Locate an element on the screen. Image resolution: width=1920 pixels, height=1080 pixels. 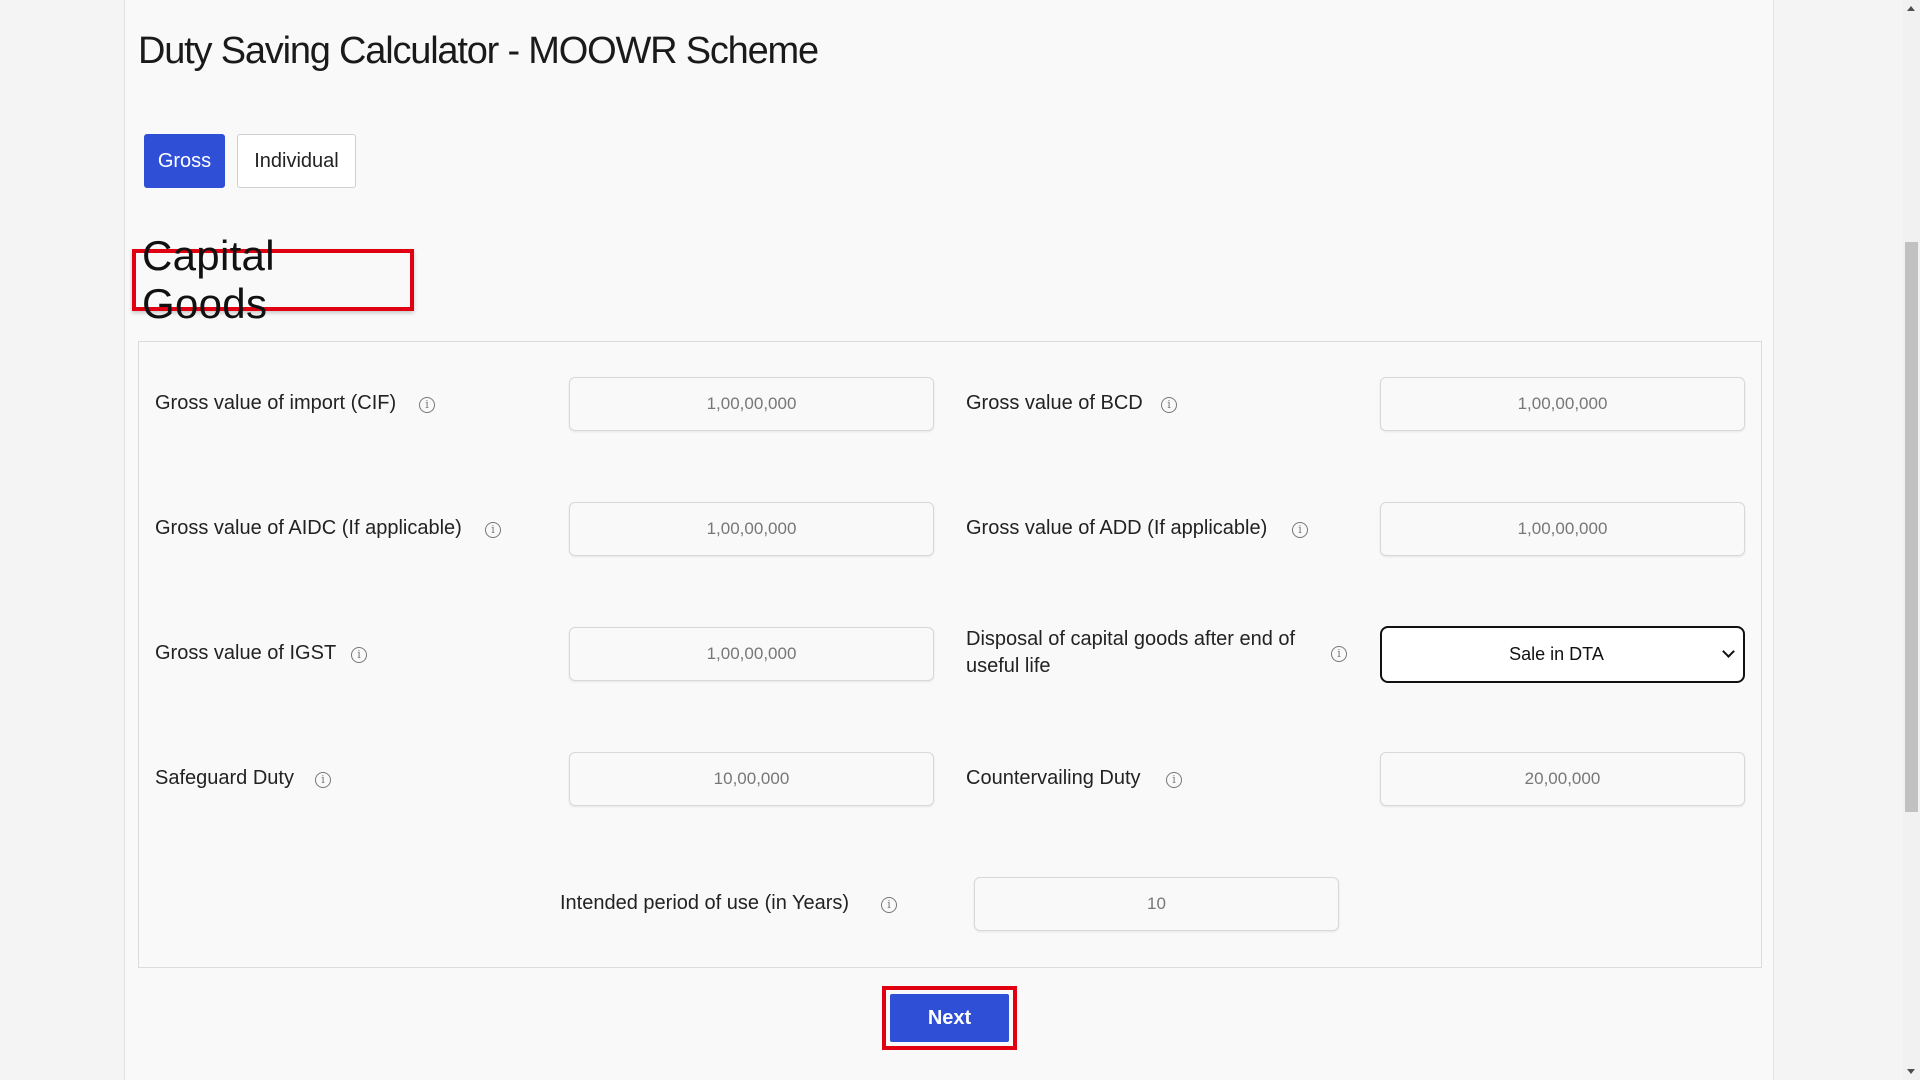
period-label: Intended period of use (in Years) is located at coordinates (705, 903).